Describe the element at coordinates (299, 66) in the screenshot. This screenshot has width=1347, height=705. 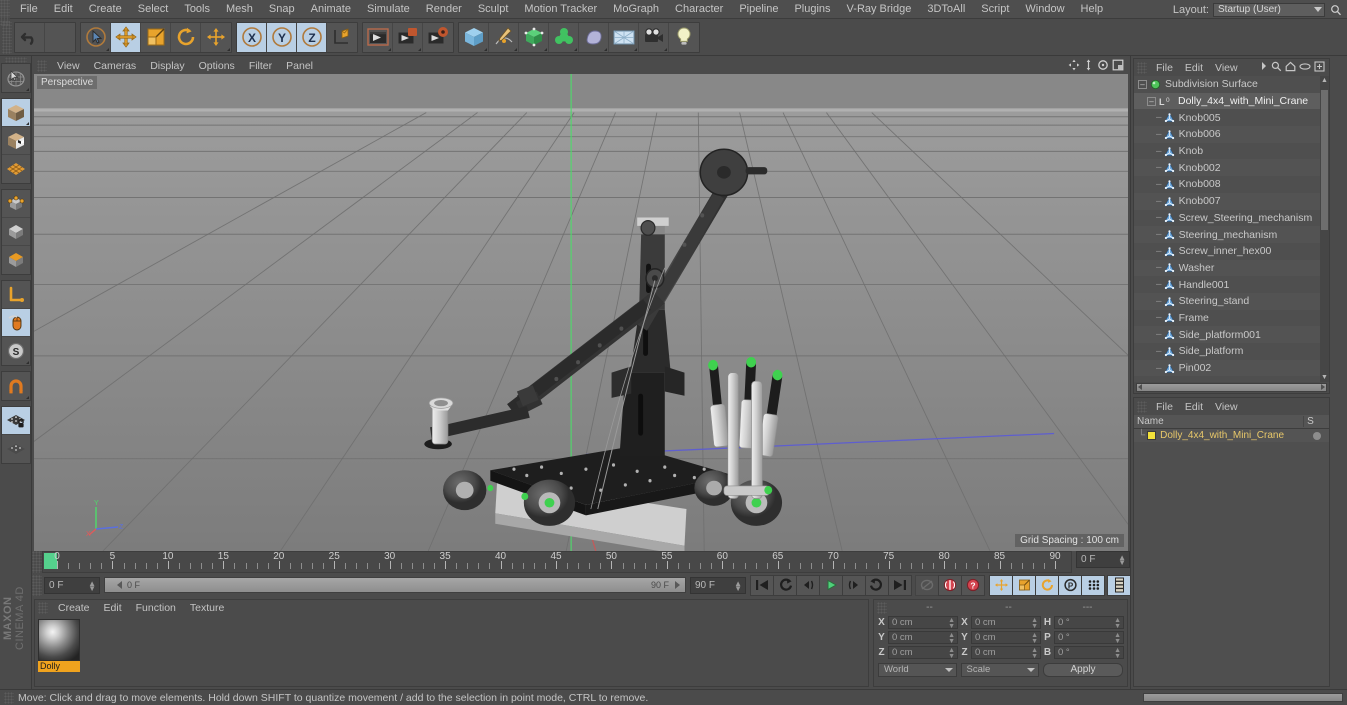
I see `viewport-menu-panel: Panel` at that location.